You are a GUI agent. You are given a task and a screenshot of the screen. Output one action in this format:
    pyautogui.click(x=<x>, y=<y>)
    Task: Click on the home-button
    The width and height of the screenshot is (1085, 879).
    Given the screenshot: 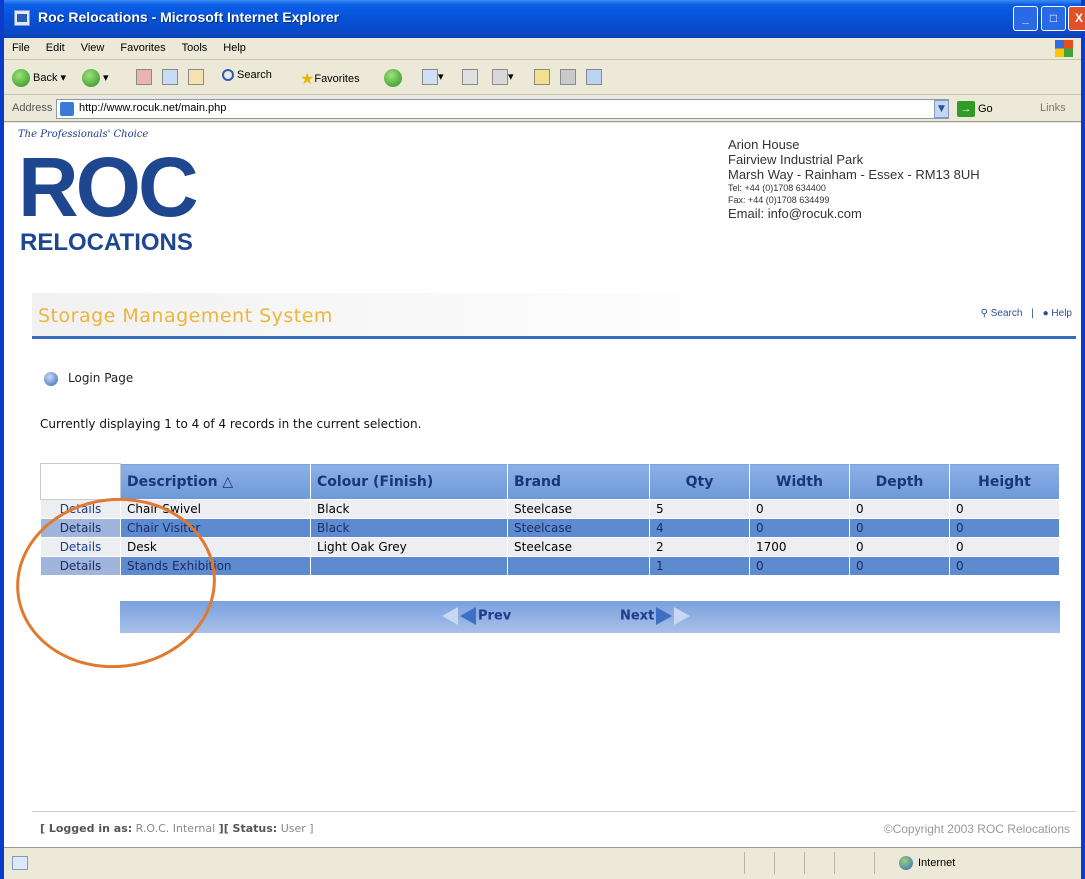 What is the action you would take?
    pyautogui.click(x=196, y=77)
    